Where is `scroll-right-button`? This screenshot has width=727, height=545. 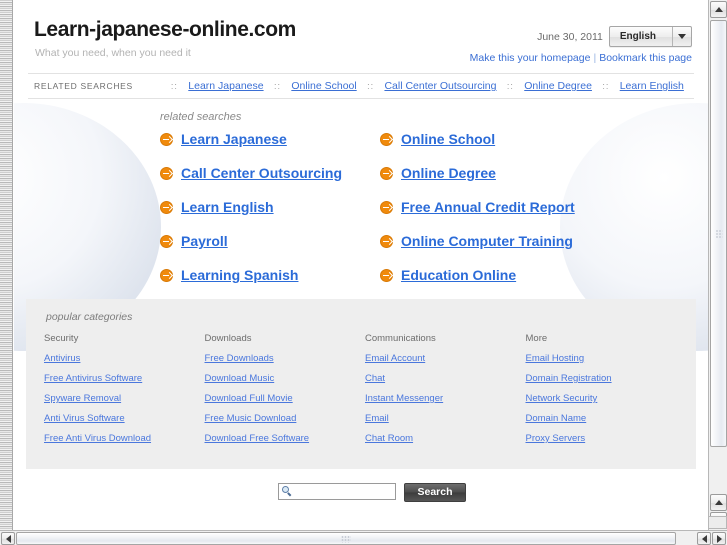
scroll-right-button is located at coordinates (719, 538).